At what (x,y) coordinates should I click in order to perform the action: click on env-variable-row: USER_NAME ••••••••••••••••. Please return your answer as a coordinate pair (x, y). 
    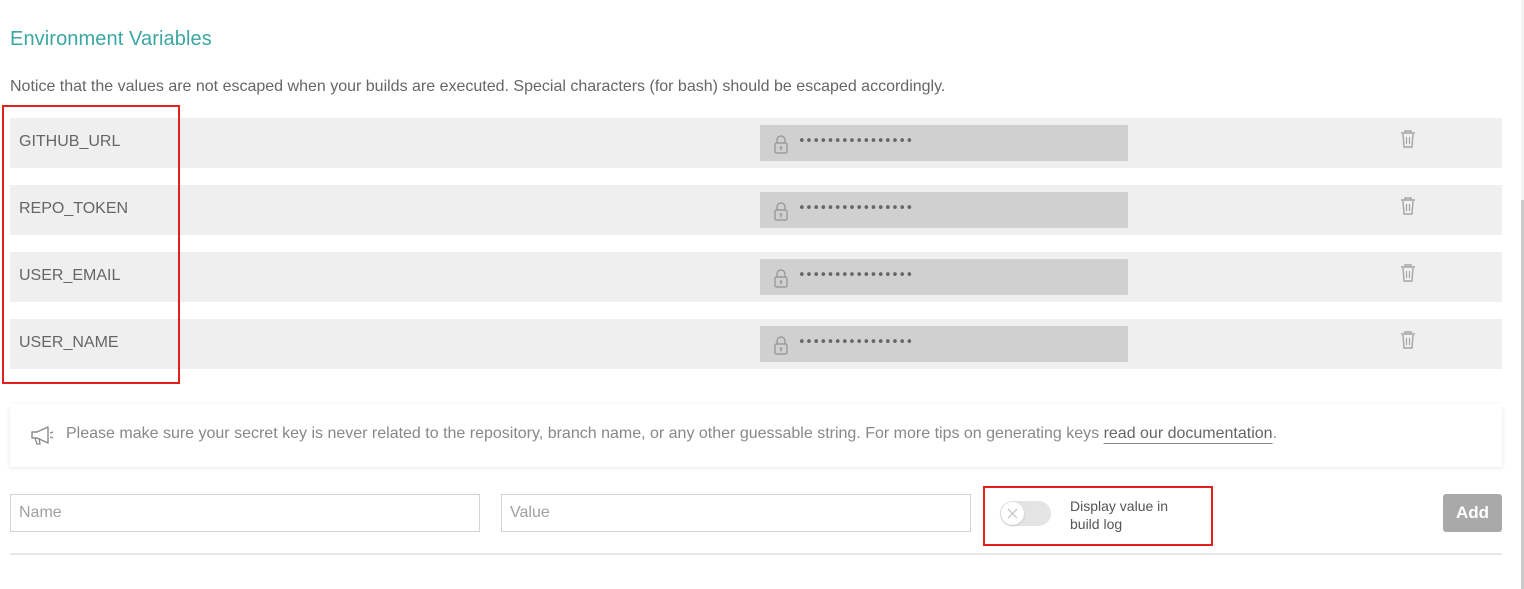
    Looking at the image, I should click on (756, 344).